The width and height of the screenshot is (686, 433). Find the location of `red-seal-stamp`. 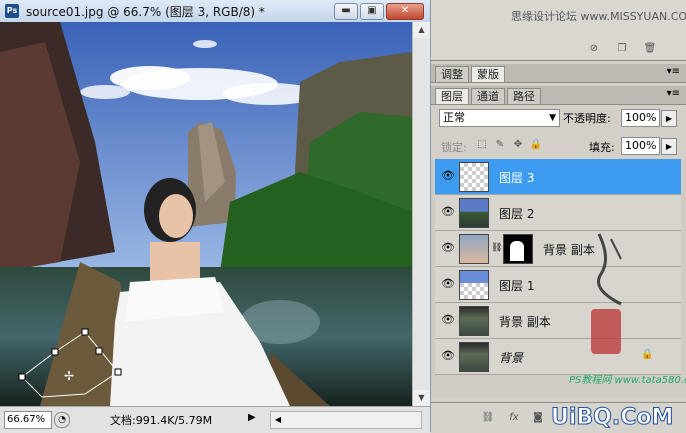

red-seal-stamp is located at coordinates (606, 331).